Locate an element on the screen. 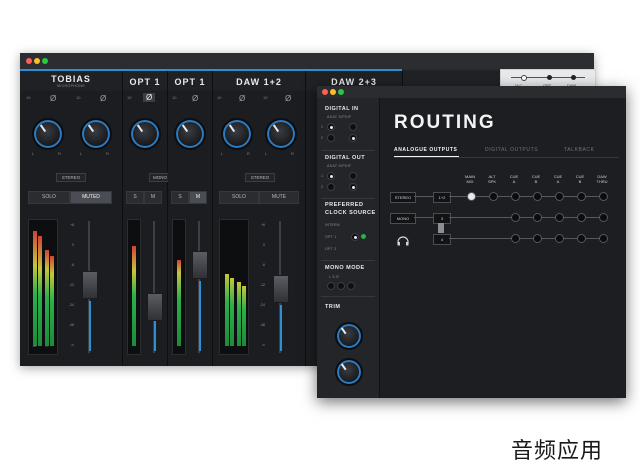  channel-header: OPT 1 is located at coordinates (145, 81).